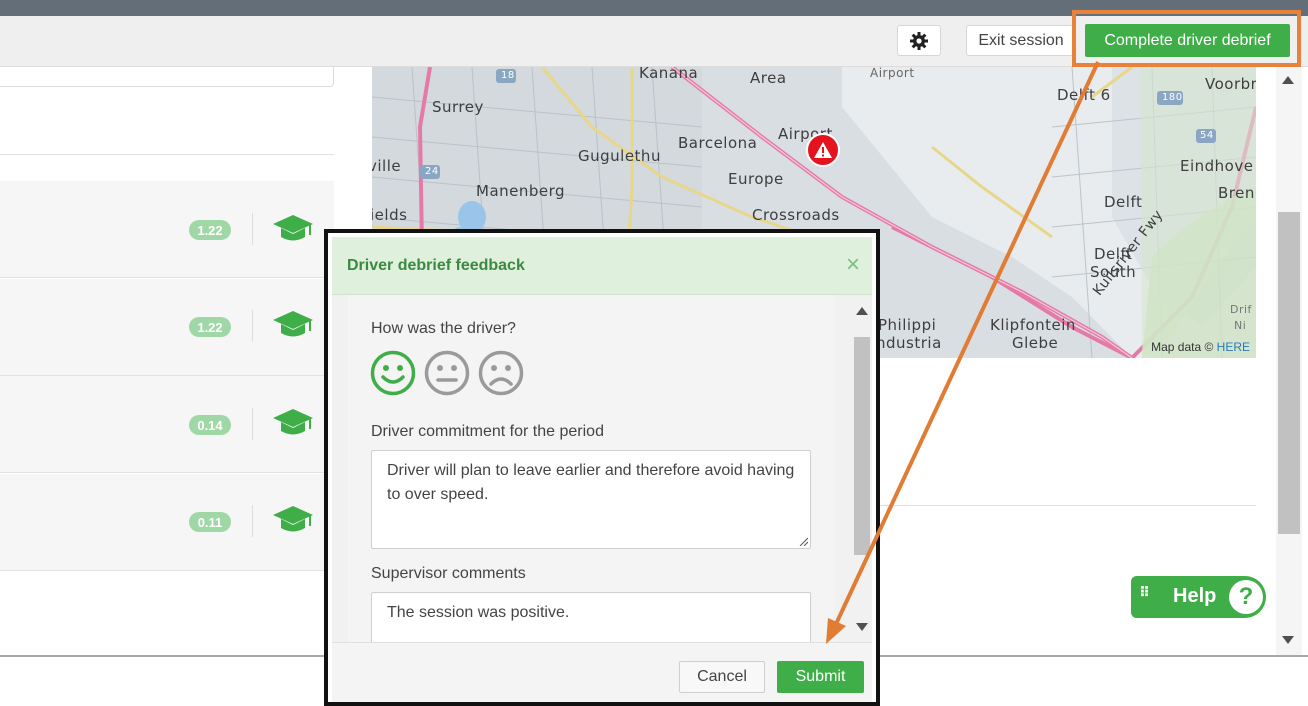 This screenshot has width=1308, height=706. Describe the element at coordinates (1084, 95) in the screenshot. I see `map-label: Delft 6` at that location.